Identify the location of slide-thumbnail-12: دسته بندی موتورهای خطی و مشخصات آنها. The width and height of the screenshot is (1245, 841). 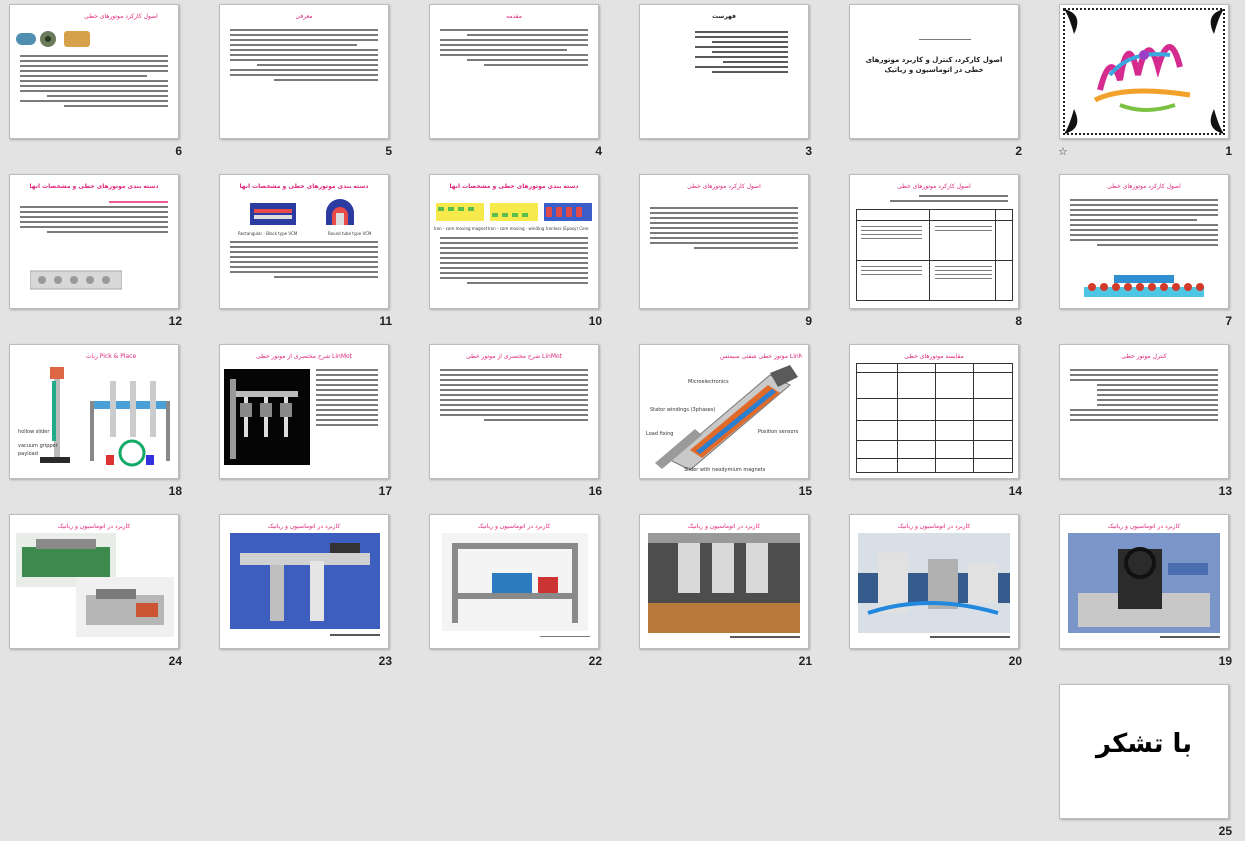
(94, 241).